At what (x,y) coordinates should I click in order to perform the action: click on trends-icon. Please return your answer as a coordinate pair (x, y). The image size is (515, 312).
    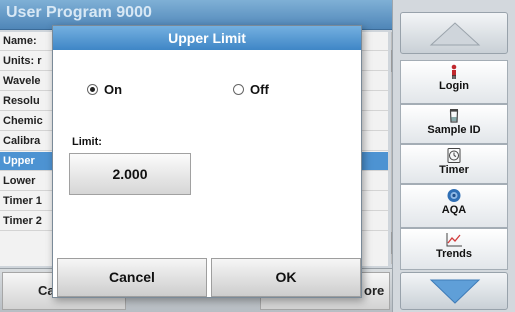
    Looking at the image, I should click on (454, 240).